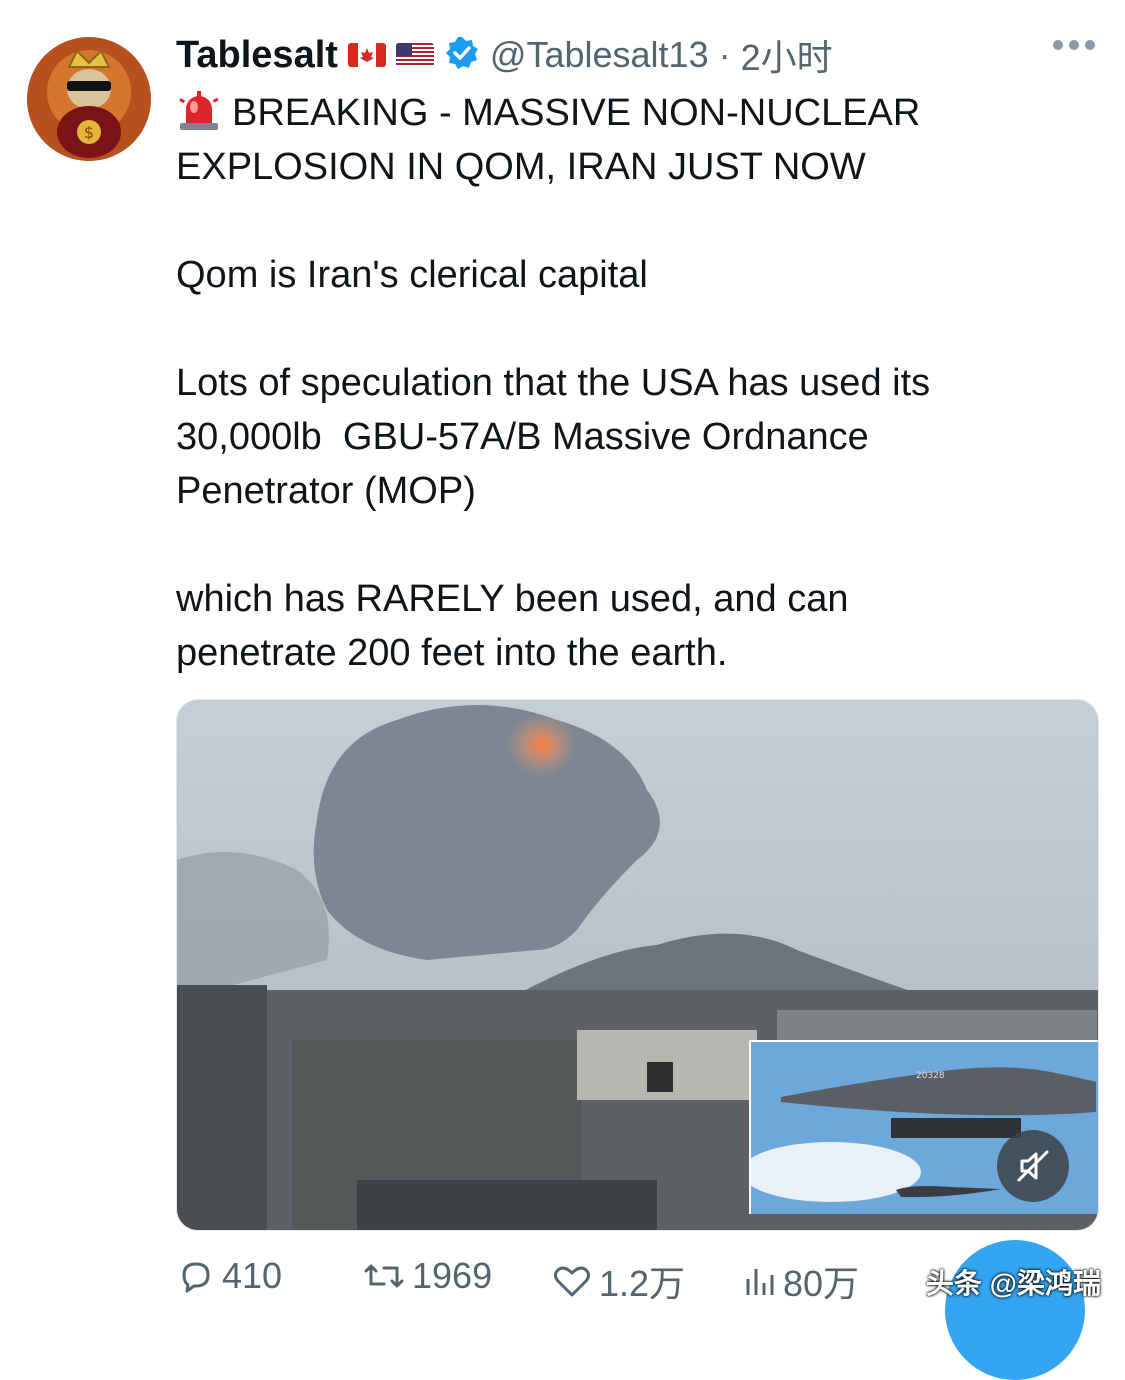 This screenshot has width=1125, height=1380. I want to click on tweet-line: which has RARELY been used, and can, so click(512, 599).